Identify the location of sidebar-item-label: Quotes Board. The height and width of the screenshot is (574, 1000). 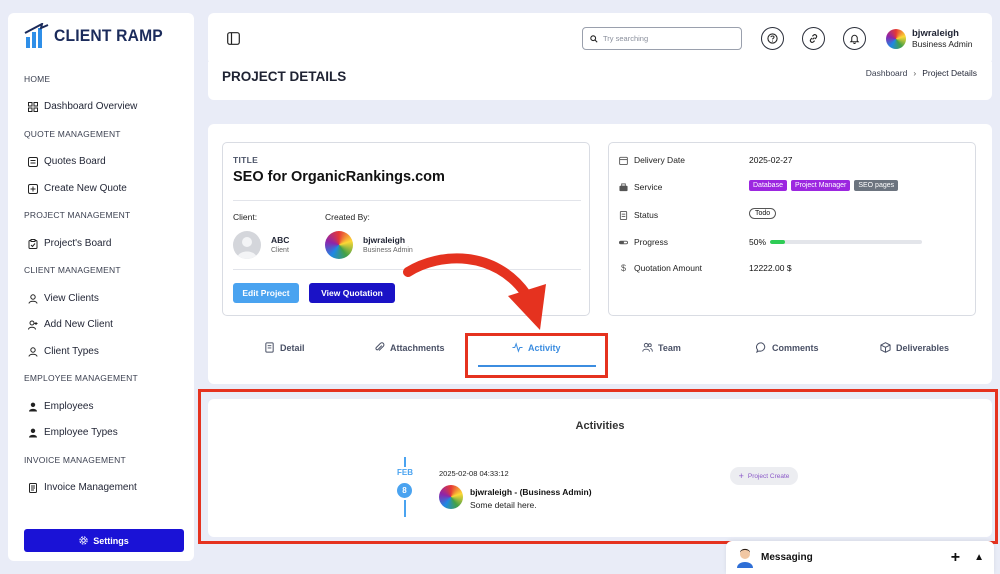
(75, 161).